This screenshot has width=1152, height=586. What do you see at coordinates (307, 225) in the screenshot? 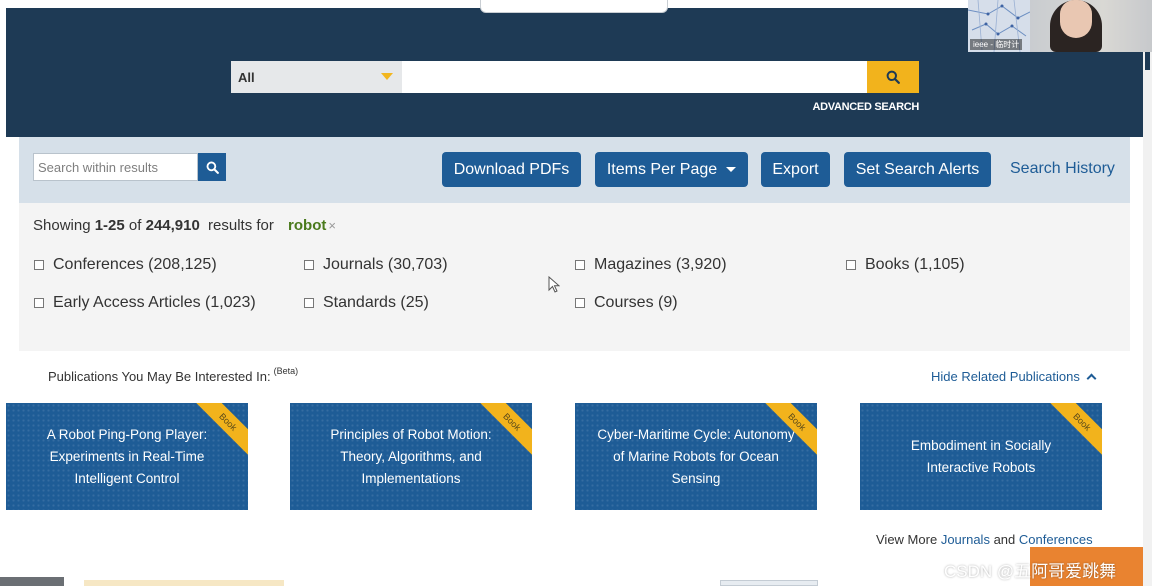
I see `query-term: robot` at bounding box center [307, 225].